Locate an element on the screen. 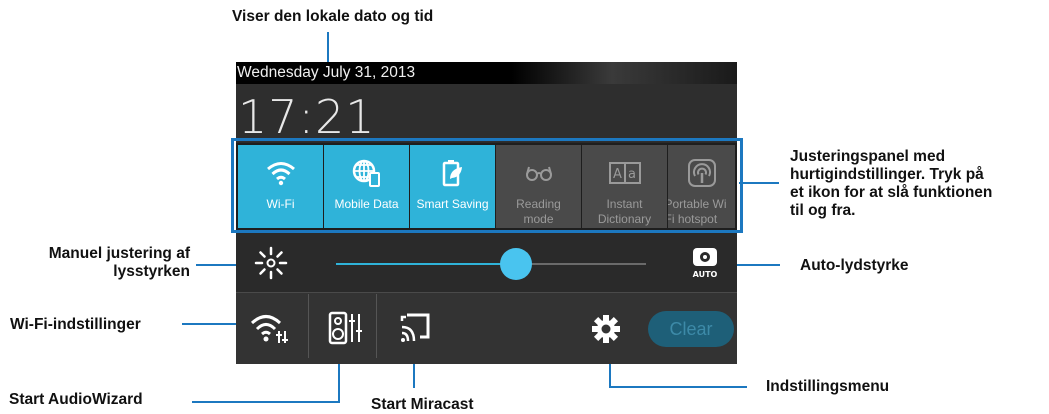 The height and width of the screenshot is (414, 1049). audiowizard-icon is located at coordinates (346, 330).